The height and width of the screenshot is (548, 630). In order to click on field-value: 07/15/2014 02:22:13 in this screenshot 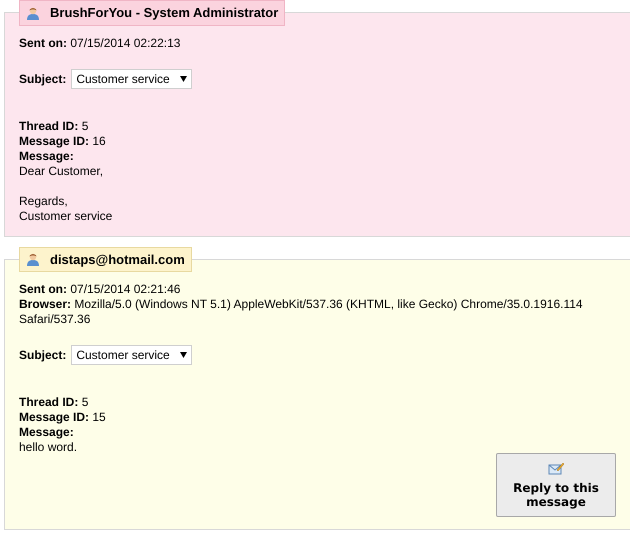, I will do `click(125, 43)`.